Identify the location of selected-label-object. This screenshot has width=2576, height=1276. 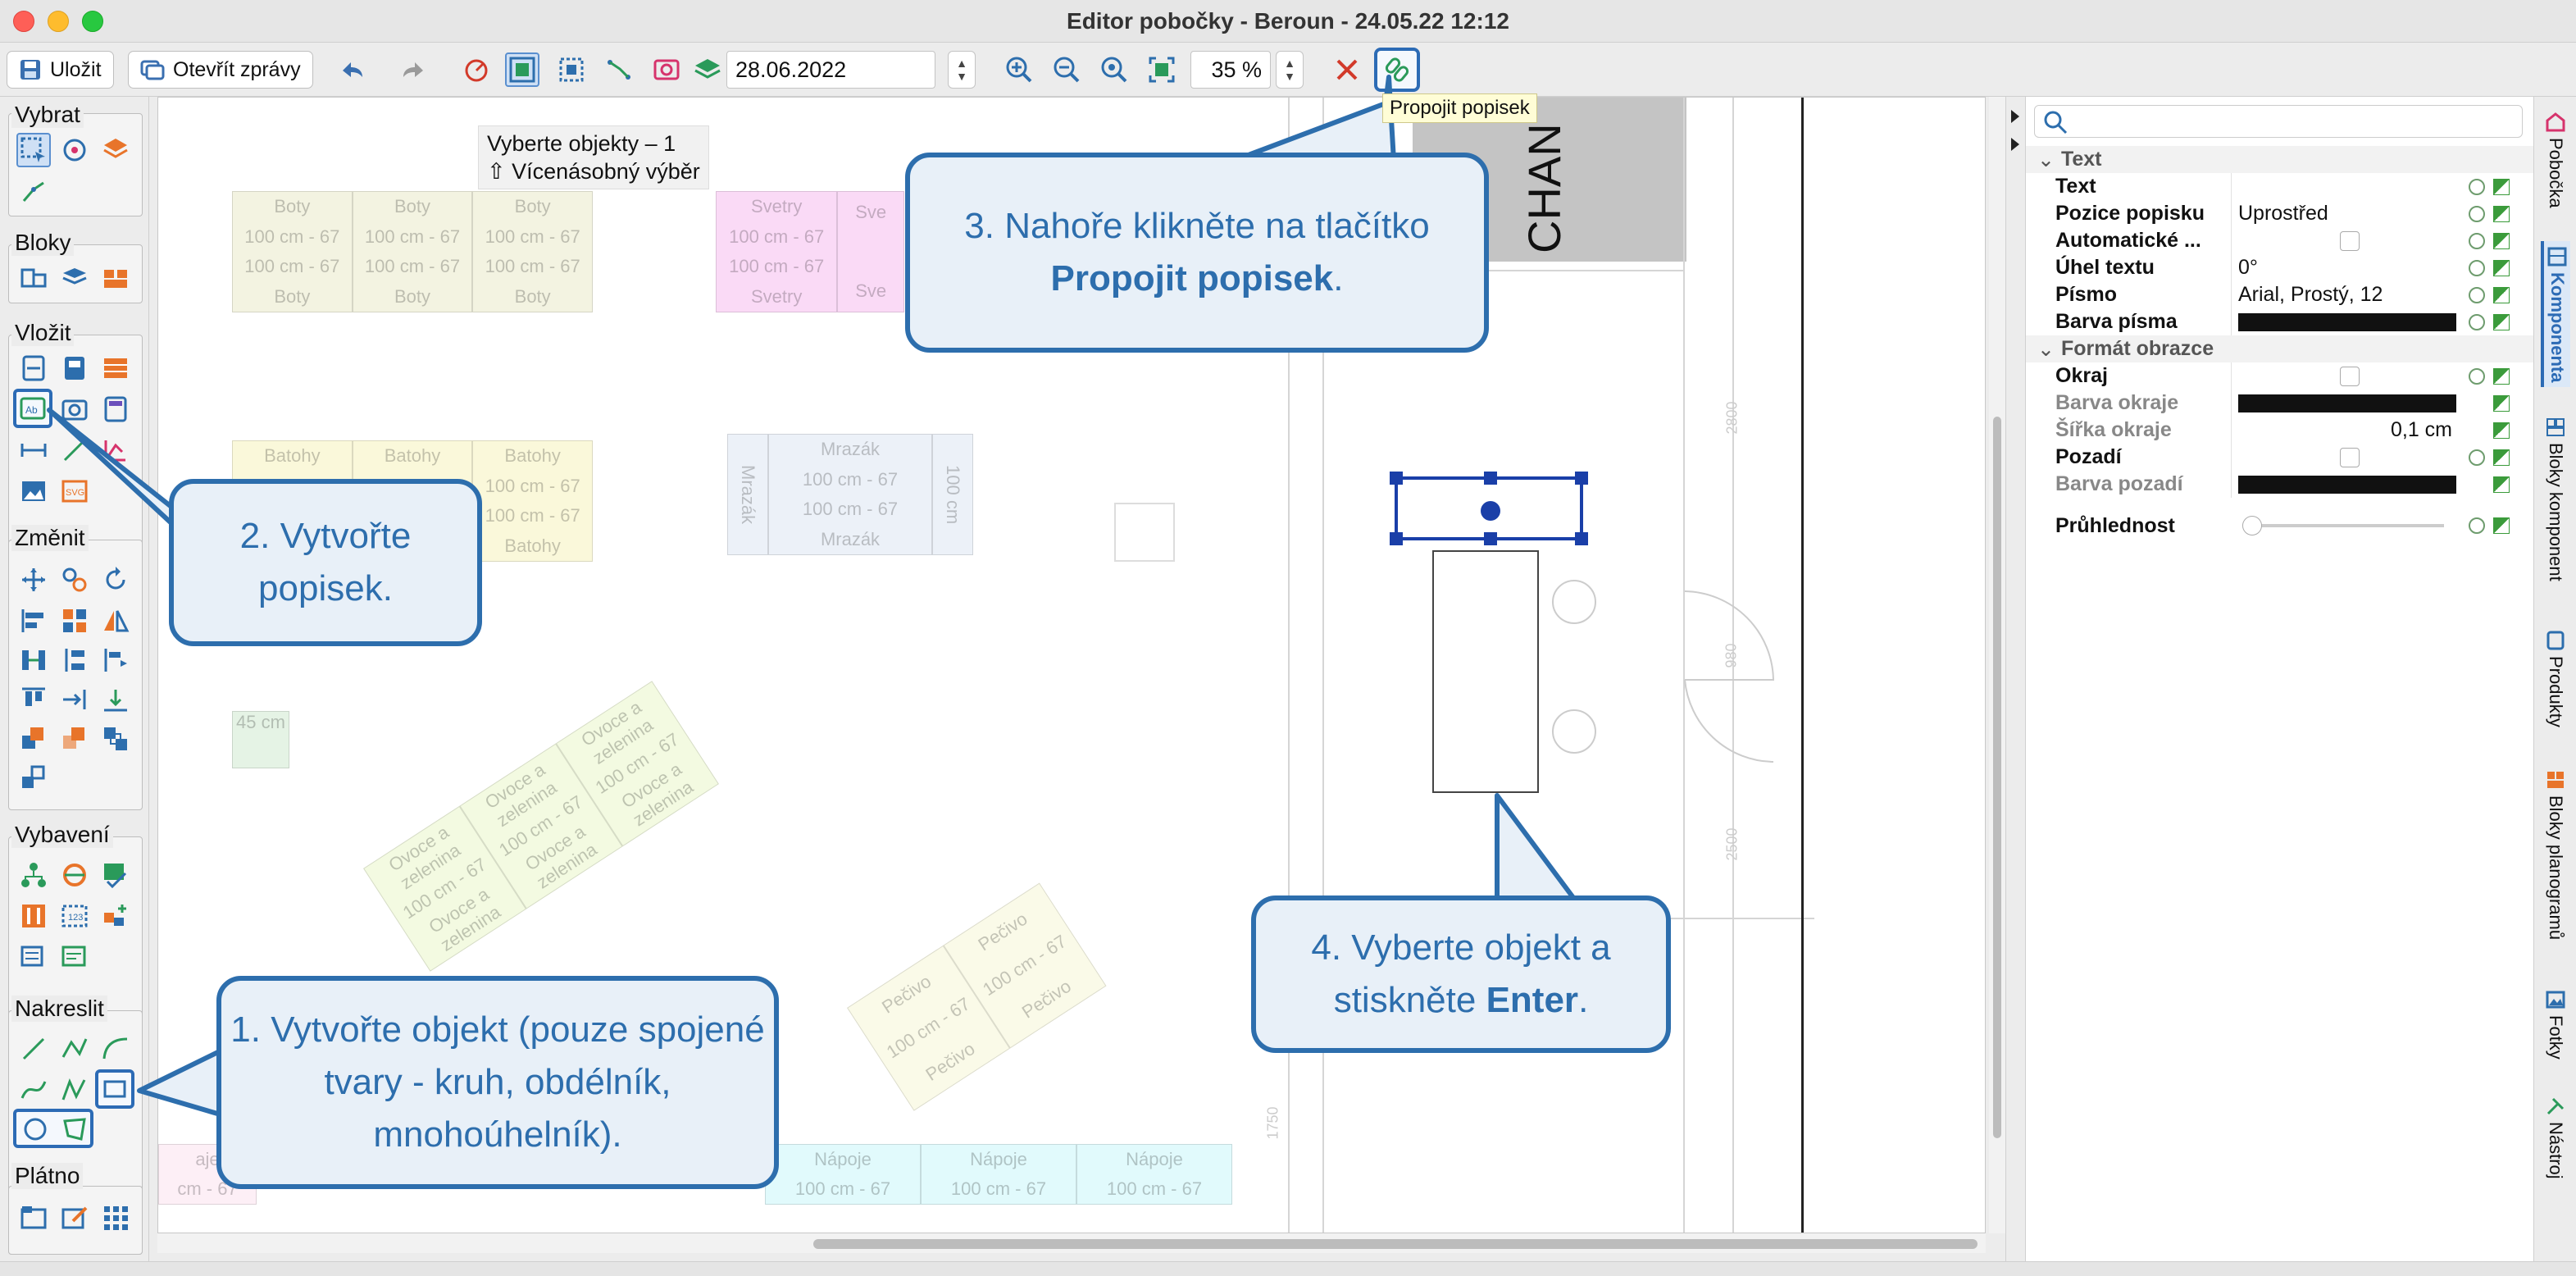
(1489, 509).